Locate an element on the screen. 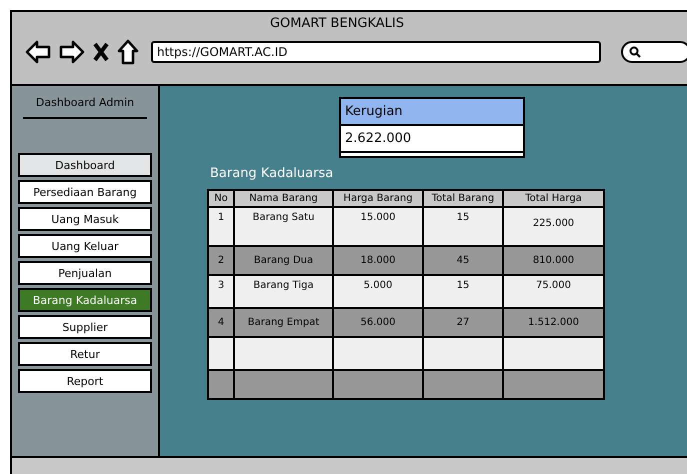 The height and width of the screenshot is (474, 687). sidebar-item: Report is located at coordinates (85, 381).